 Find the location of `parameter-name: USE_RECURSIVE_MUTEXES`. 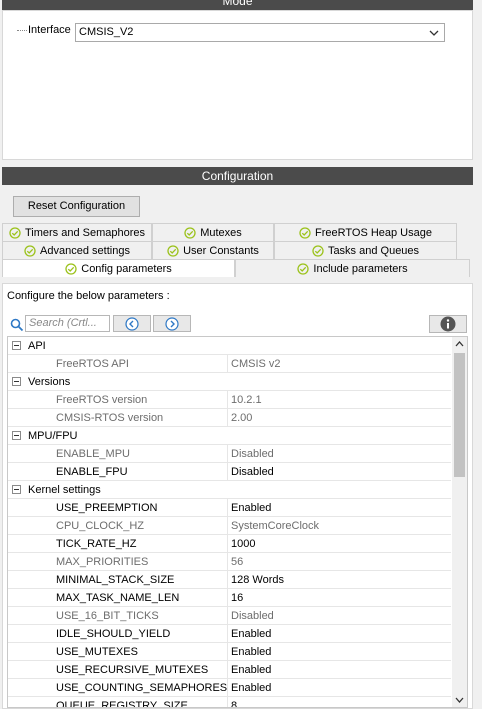

parameter-name: USE_RECURSIVE_MUTEXES is located at coordinates (132, 670).